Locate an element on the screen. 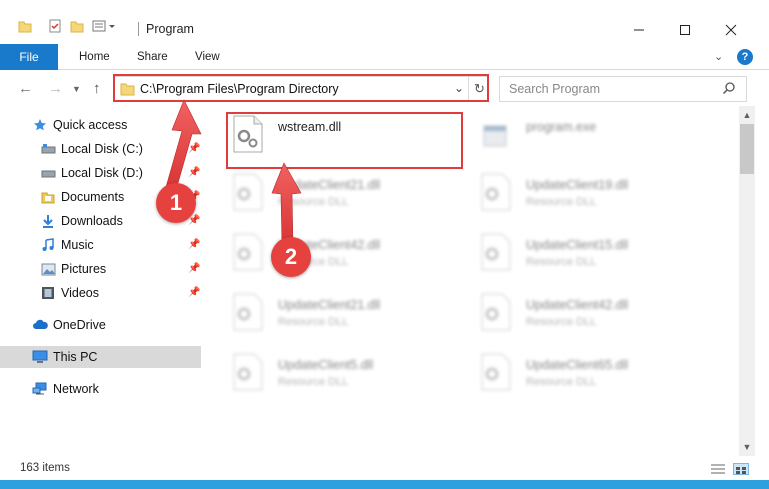  sidebar-item-label: Documents is located at coordinates (93, 197).